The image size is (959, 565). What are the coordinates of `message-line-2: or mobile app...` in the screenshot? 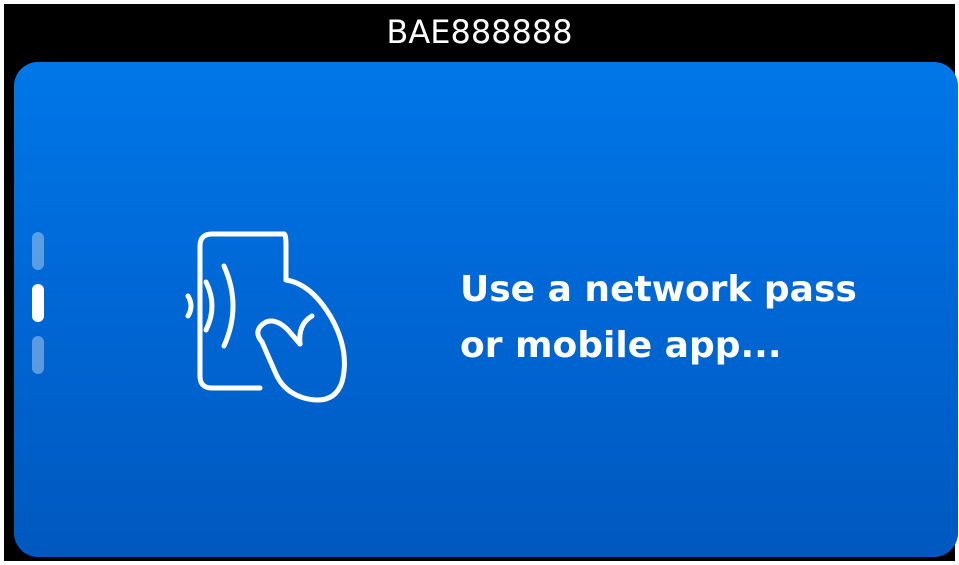 It's located at (621, 345).